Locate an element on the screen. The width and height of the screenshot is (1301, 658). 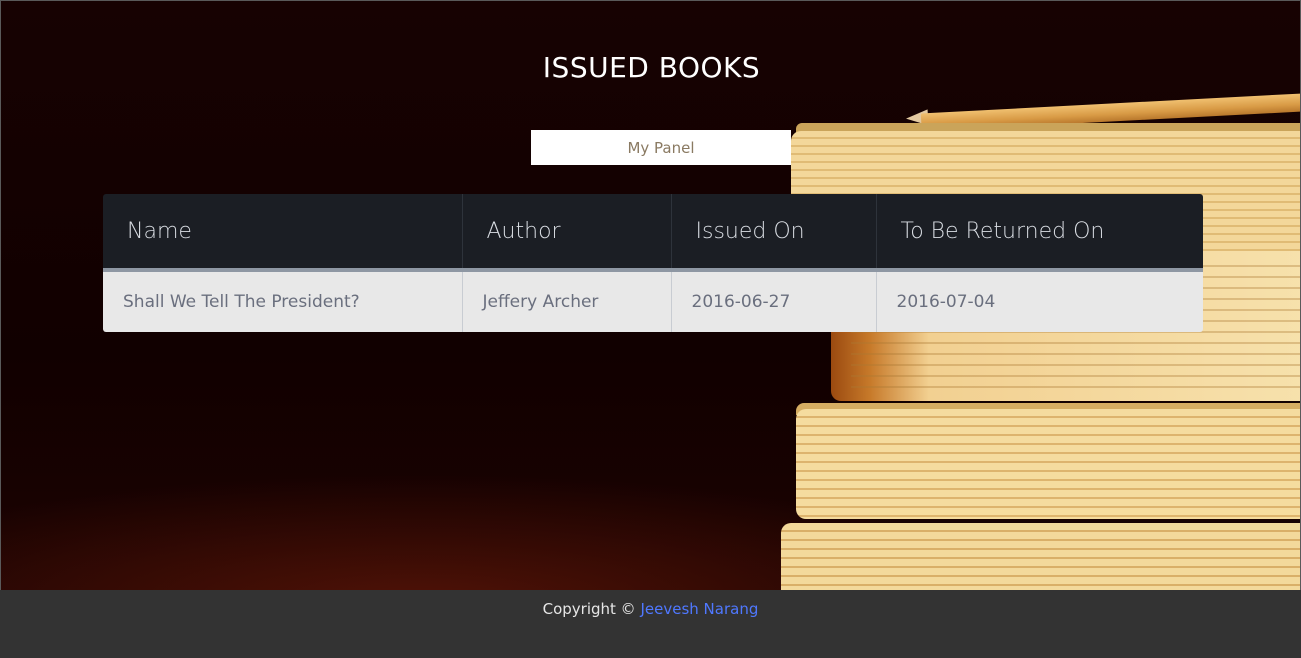
column-header-issued-on: Issued On is located at coordinates (774, 232).